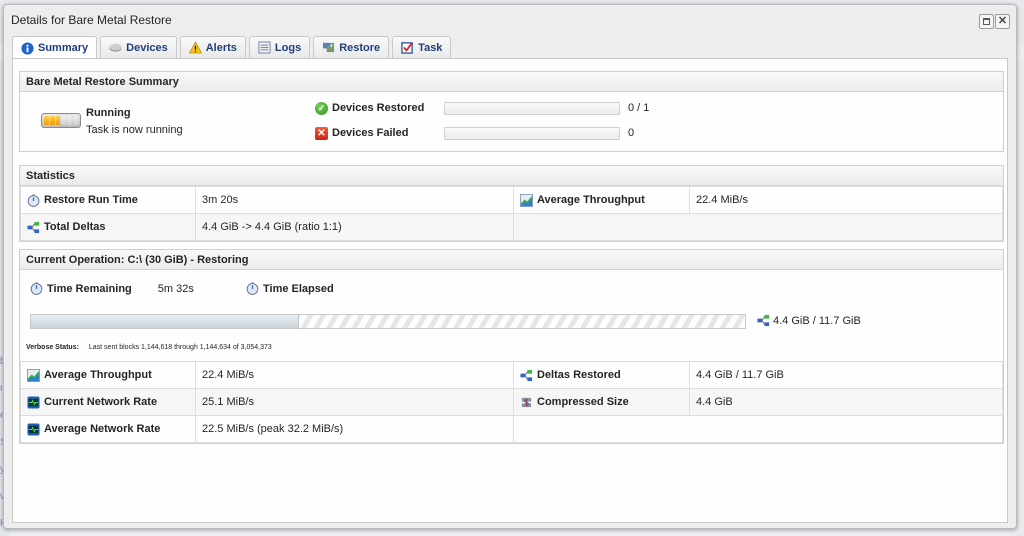  Describe the element at coordinates (354, 227) in the screenshot. I see `total-deltas-value: 4.4 GiB -> 4.4 GiB (ratio 1:1)` at that location.